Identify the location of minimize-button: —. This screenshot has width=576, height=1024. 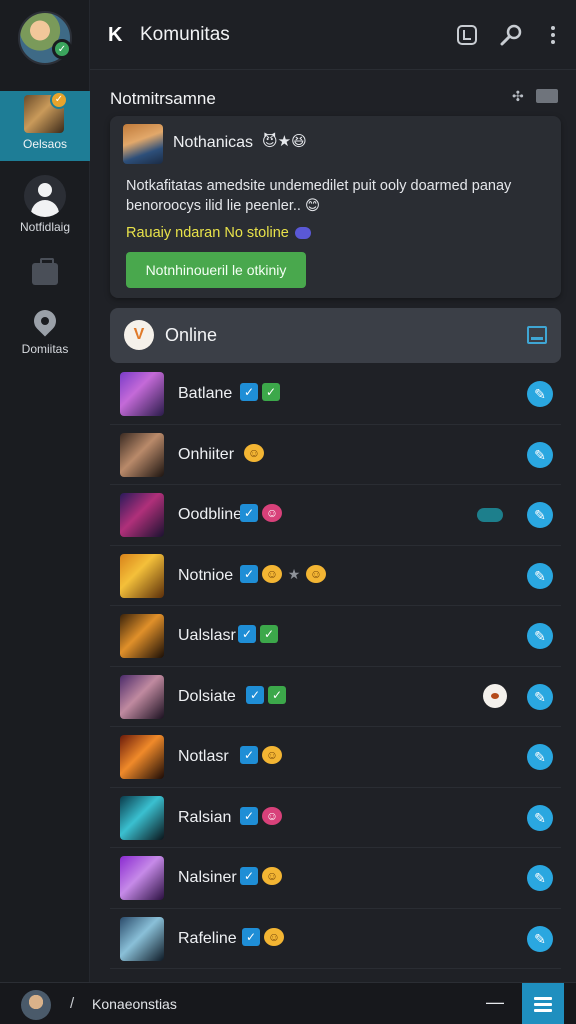
(495, 1002).